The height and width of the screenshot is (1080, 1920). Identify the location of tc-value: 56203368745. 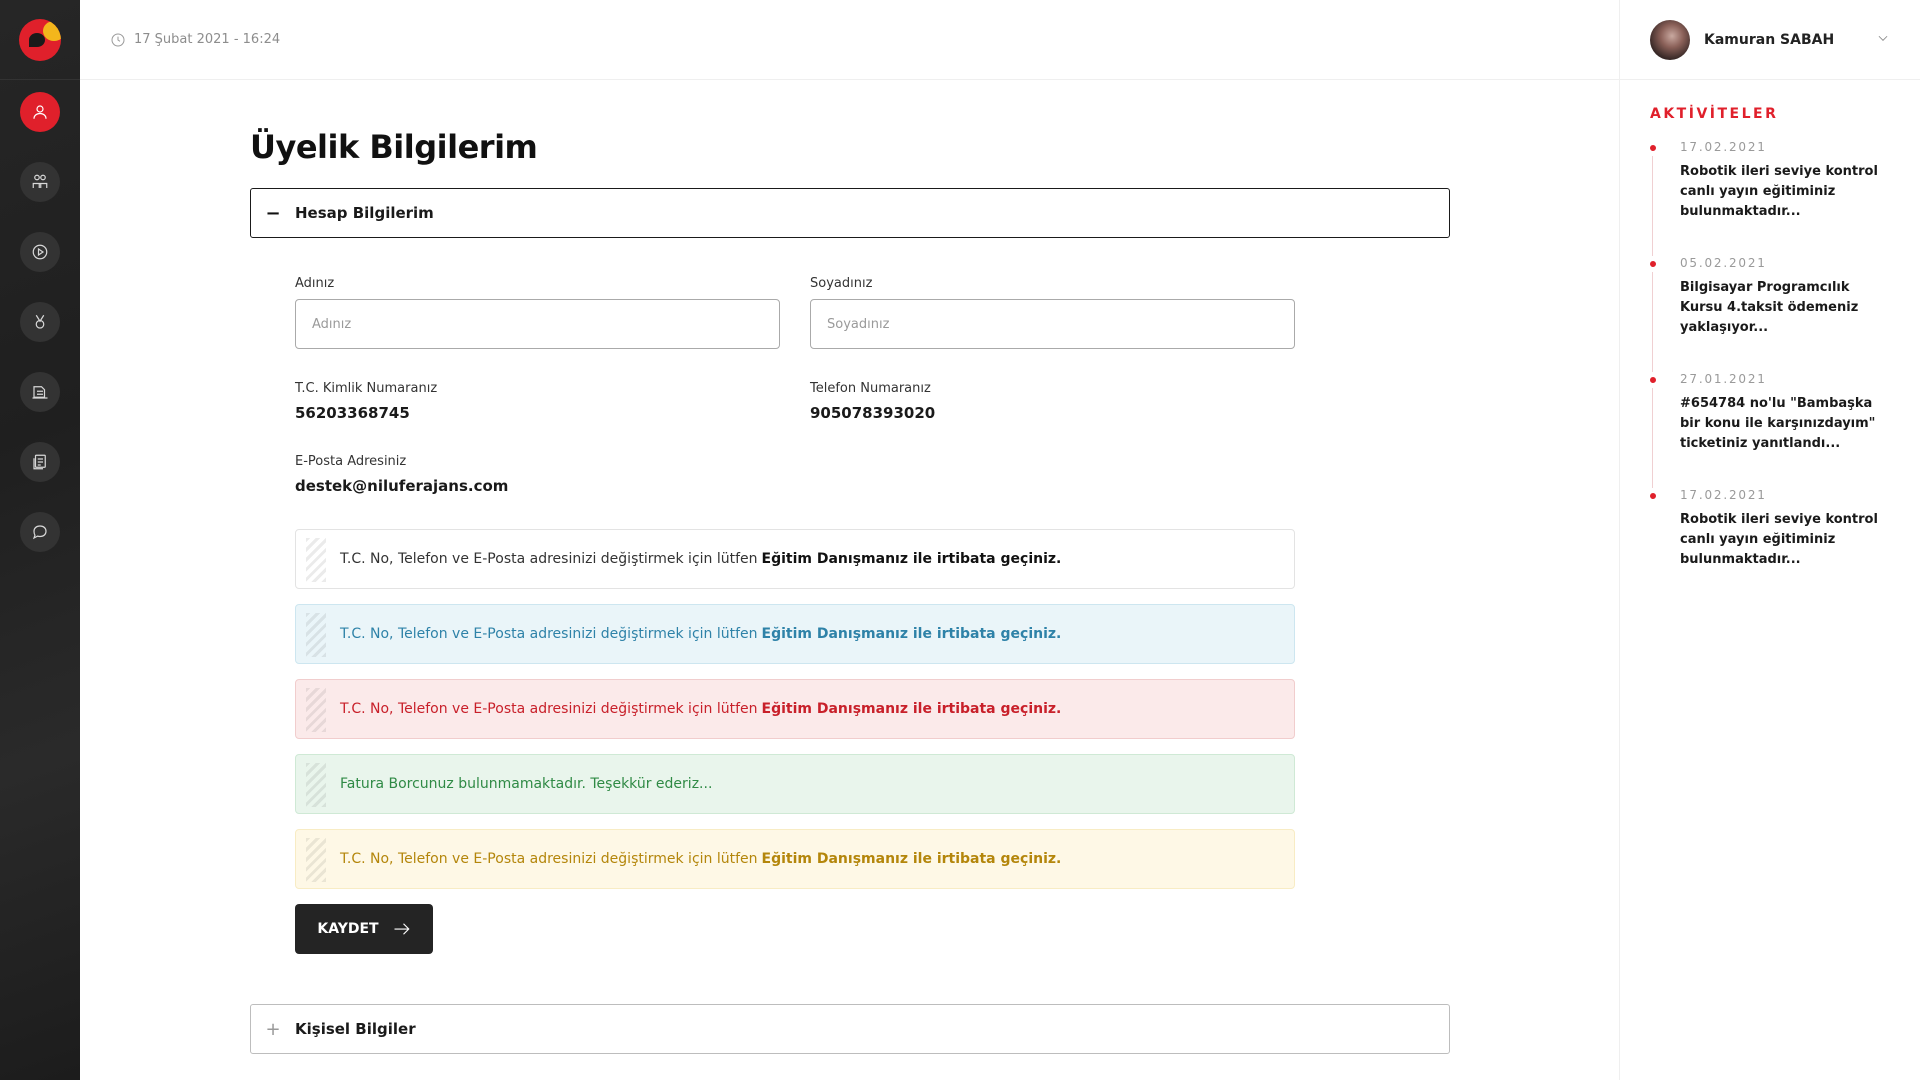
(352, 413).